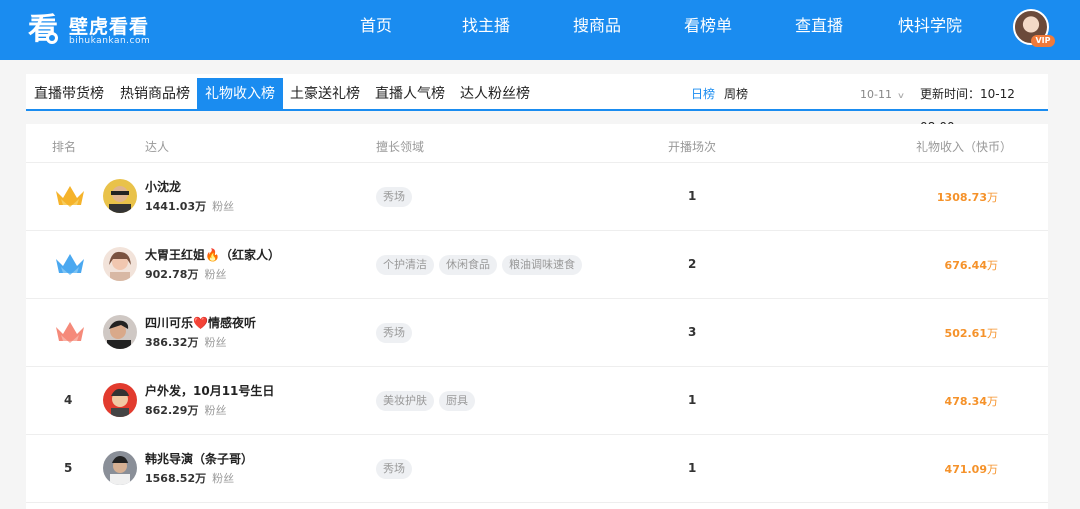 Image resolution: width=1080 pixels, height=509 pixels. Describe the element at coordinates (692, 147) in the screenshot. I see `header-sessions: 开播场次` at that location.